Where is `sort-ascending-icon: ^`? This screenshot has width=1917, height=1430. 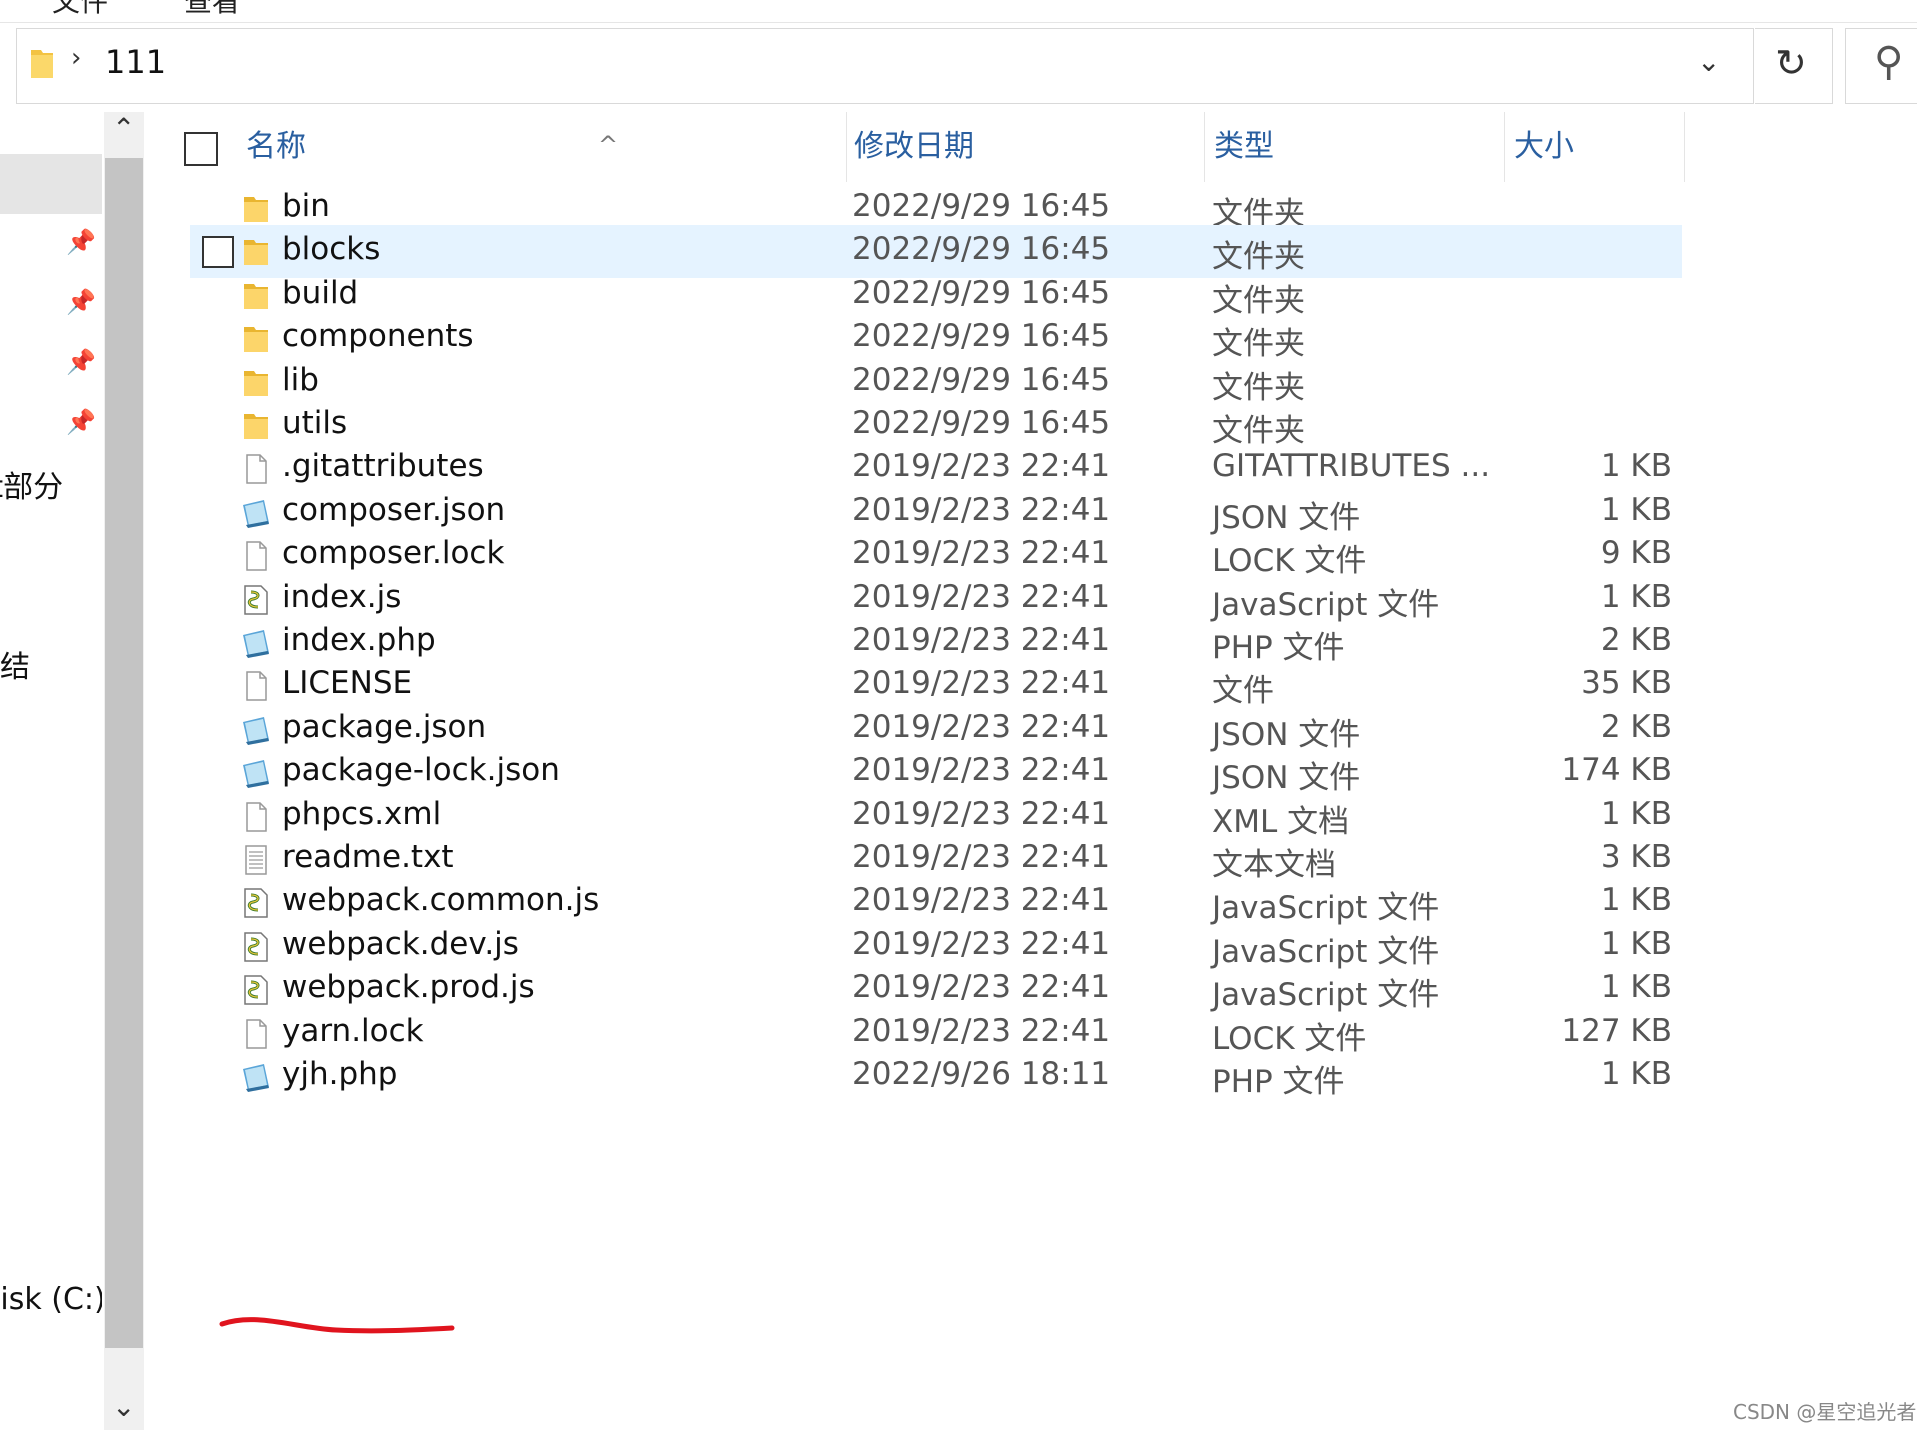 sort-ascending-icon: ^ is located at coordinates (608, 145).